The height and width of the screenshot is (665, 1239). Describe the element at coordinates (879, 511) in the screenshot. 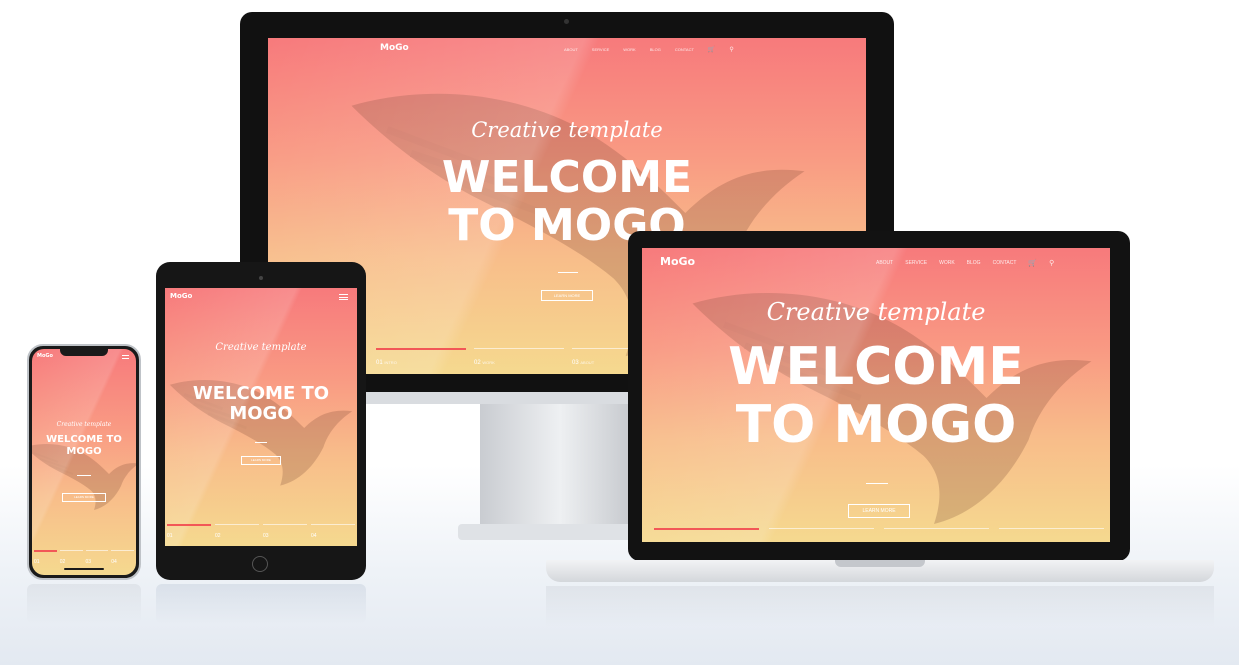

I see `laptop-learn-more-button: LEARN MORE` at that location.